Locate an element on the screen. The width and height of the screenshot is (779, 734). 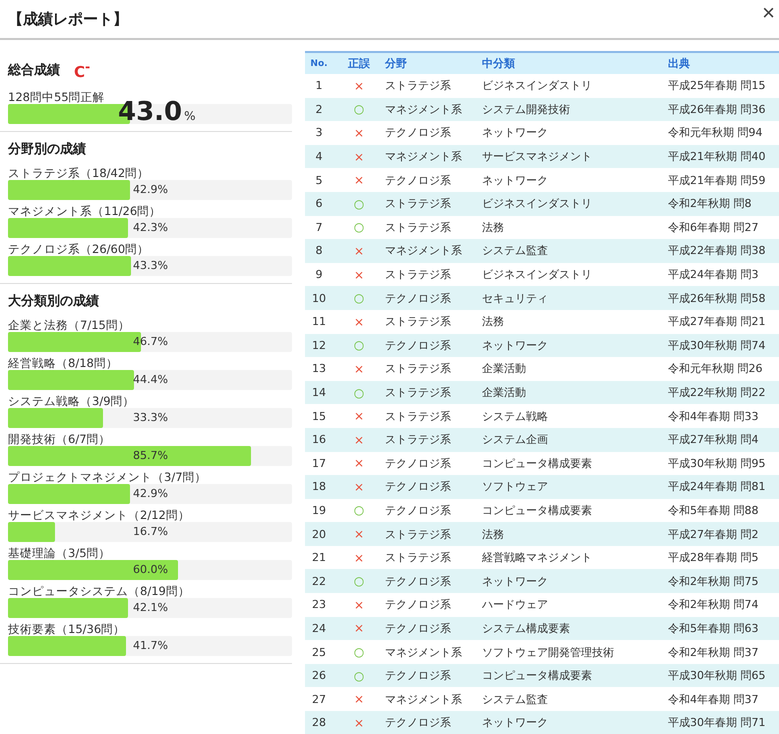
table-cell: セキュリティ is located at coordinates (575, 298).